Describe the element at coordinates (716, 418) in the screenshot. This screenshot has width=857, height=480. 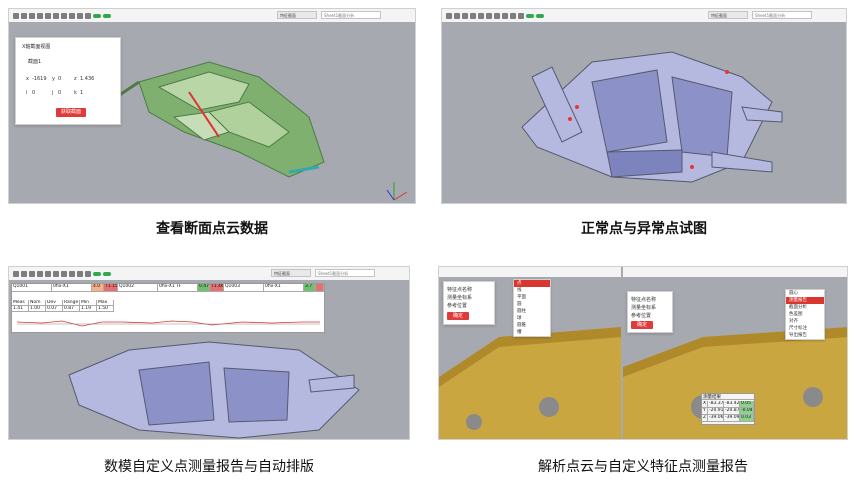
I see `result-cell: -39.06` at that location.